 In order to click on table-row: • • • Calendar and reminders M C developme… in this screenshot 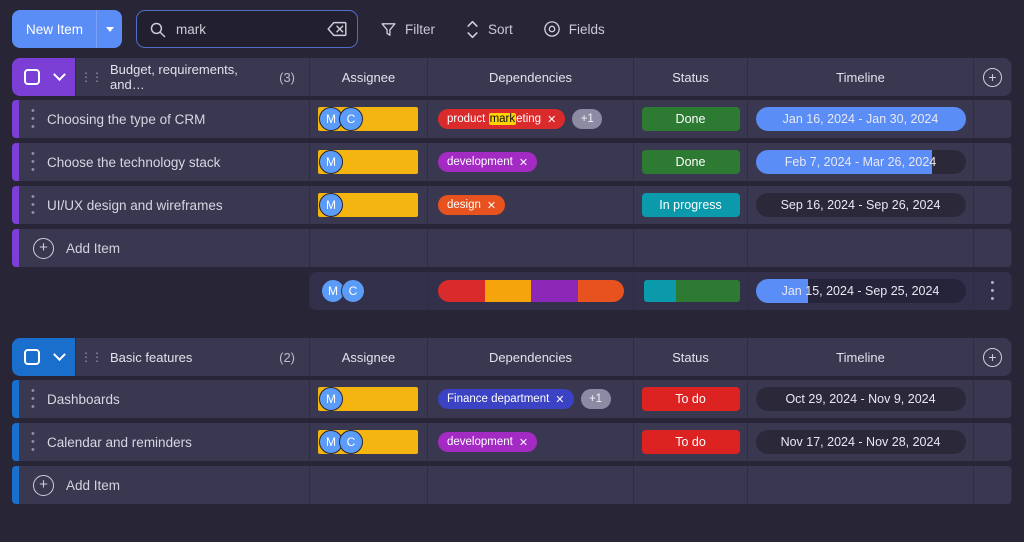, I will do `click(512, 442)`.